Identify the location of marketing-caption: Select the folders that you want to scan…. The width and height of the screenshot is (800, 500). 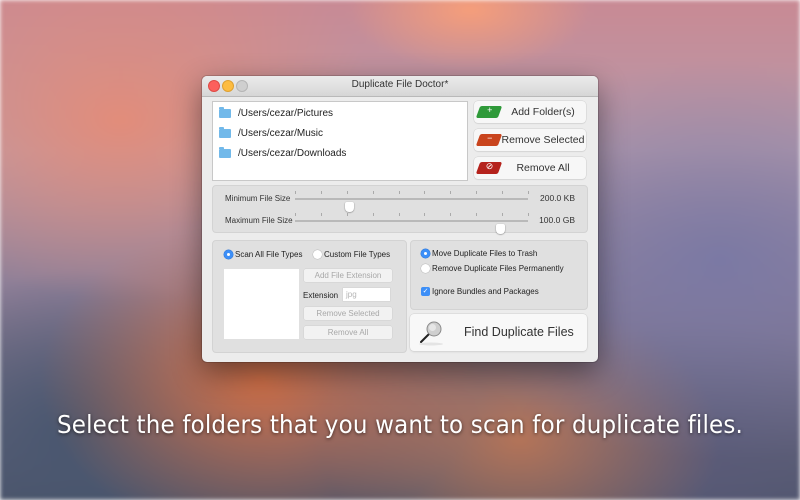
(400, 424).